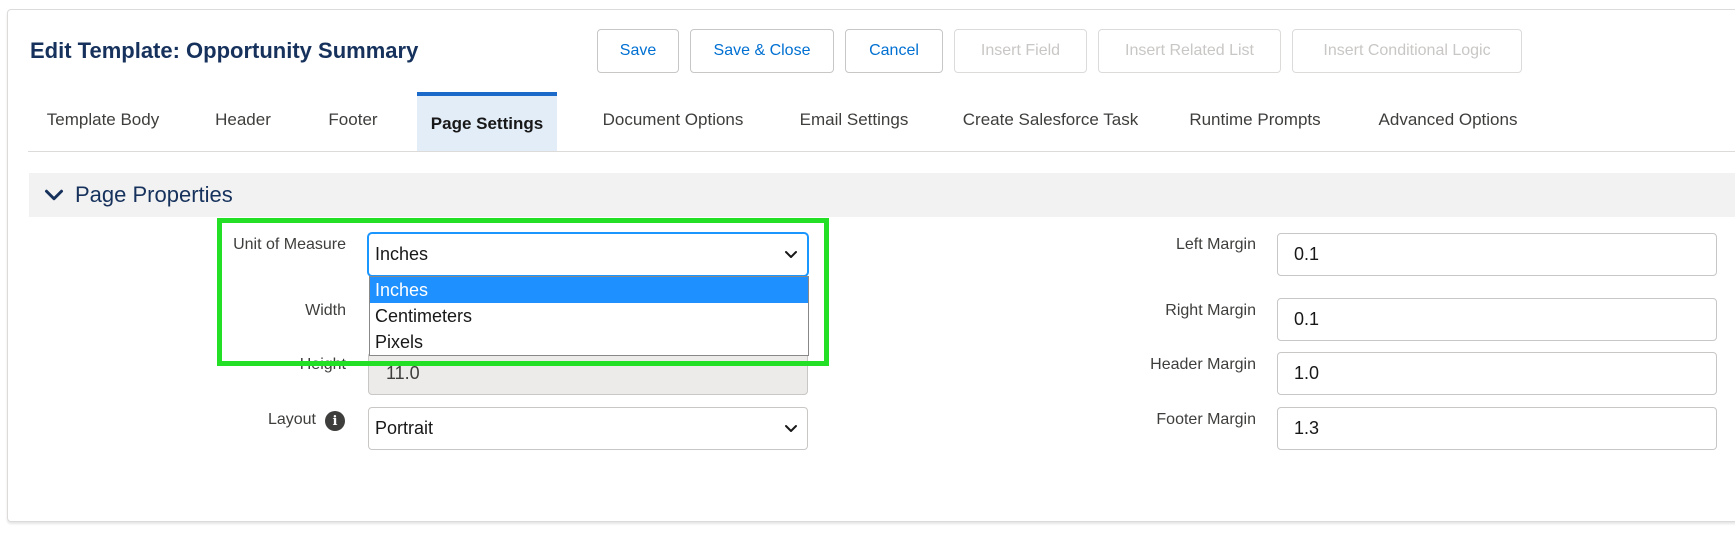 The height and width of the screenshot is (533, 1735). What do you see at coordinates (1215, 244) in the screenshot?
I see `left-margin-label: Left Margin` at bounding box center [1215, 244].